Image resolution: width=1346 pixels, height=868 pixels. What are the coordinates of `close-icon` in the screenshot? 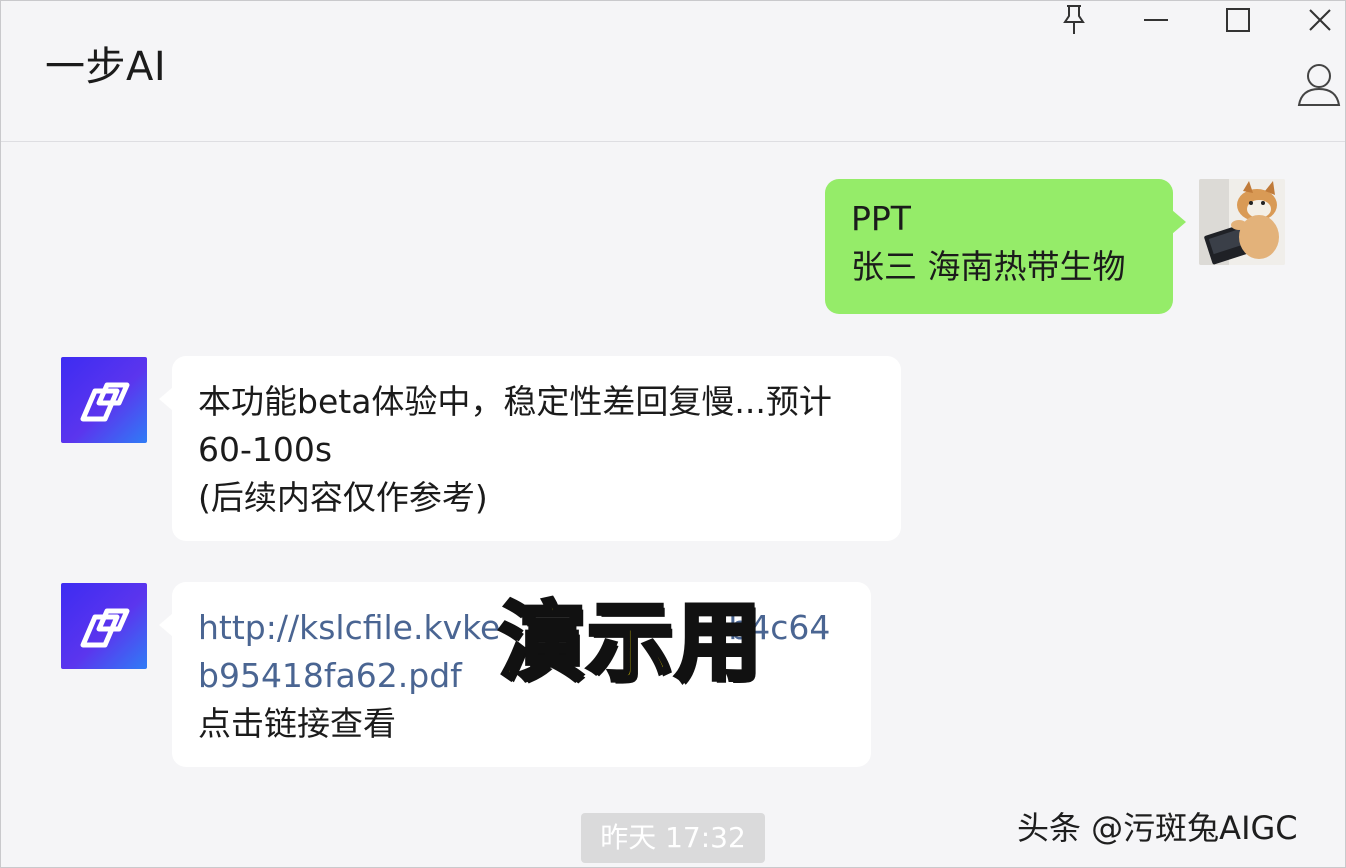 It's located at (1320, 20).